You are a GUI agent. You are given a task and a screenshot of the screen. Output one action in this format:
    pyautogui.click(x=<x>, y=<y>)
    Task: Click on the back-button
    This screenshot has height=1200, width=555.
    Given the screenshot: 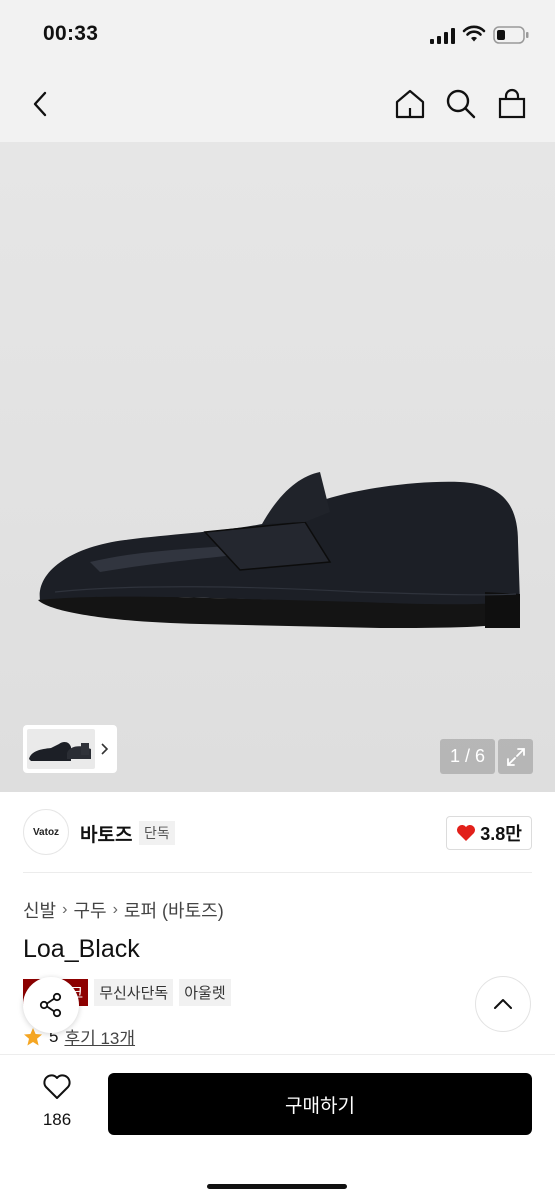 What is the action you would take?
    pyautogui.click(x=40, y=104)
    